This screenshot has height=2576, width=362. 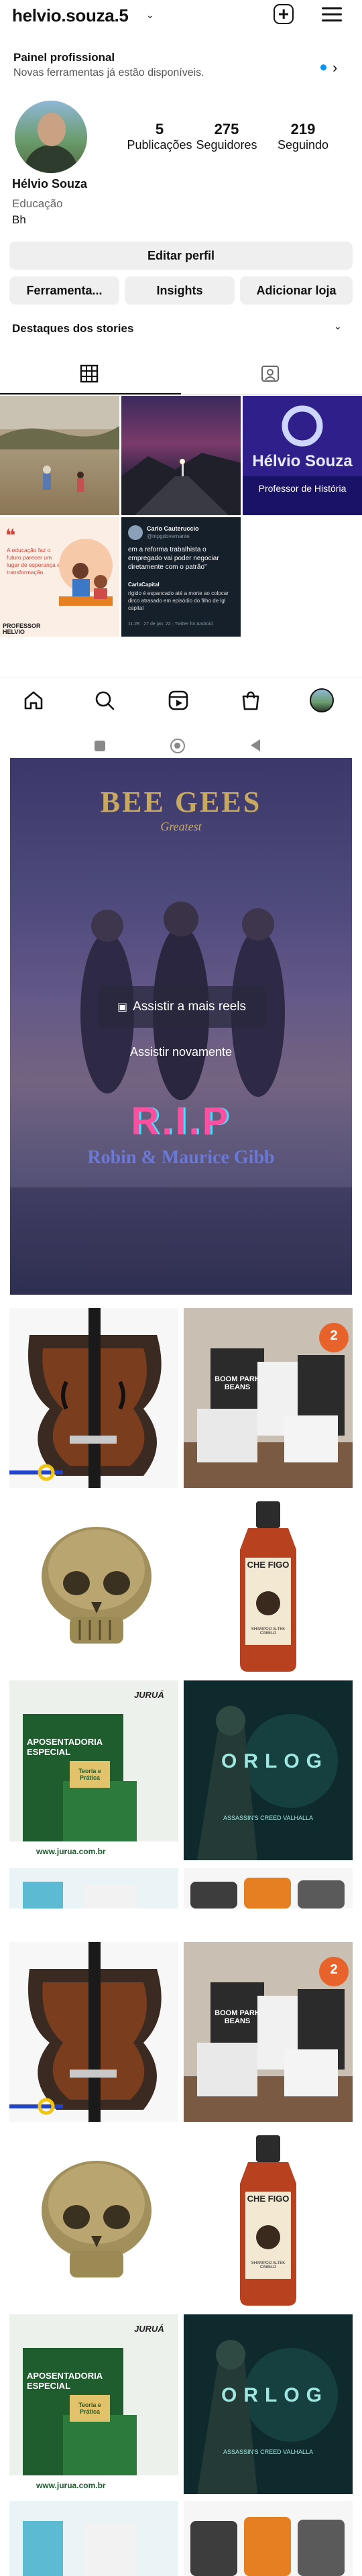 What do you see at coordinates (73, 328) in the screenshot?
I see `story-highlights-title: Destaques dos stories` at bounding box center [73, 328].